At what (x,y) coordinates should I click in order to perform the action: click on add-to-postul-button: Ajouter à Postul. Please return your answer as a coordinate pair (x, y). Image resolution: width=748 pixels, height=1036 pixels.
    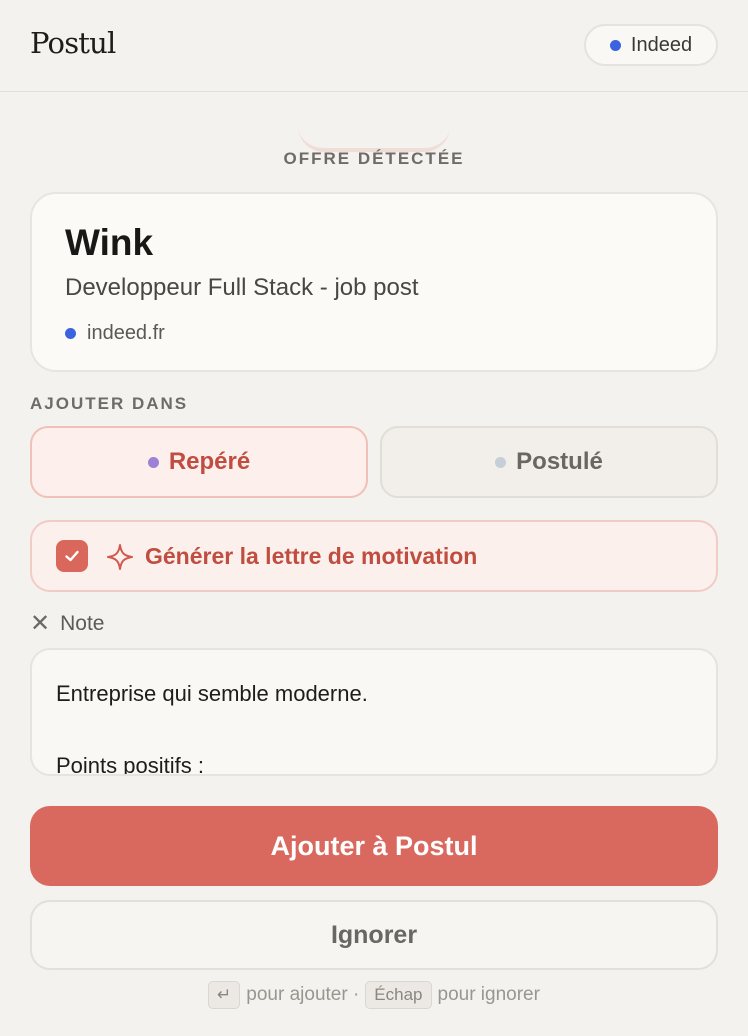
    Looking at the image, I should click on (374, 846).